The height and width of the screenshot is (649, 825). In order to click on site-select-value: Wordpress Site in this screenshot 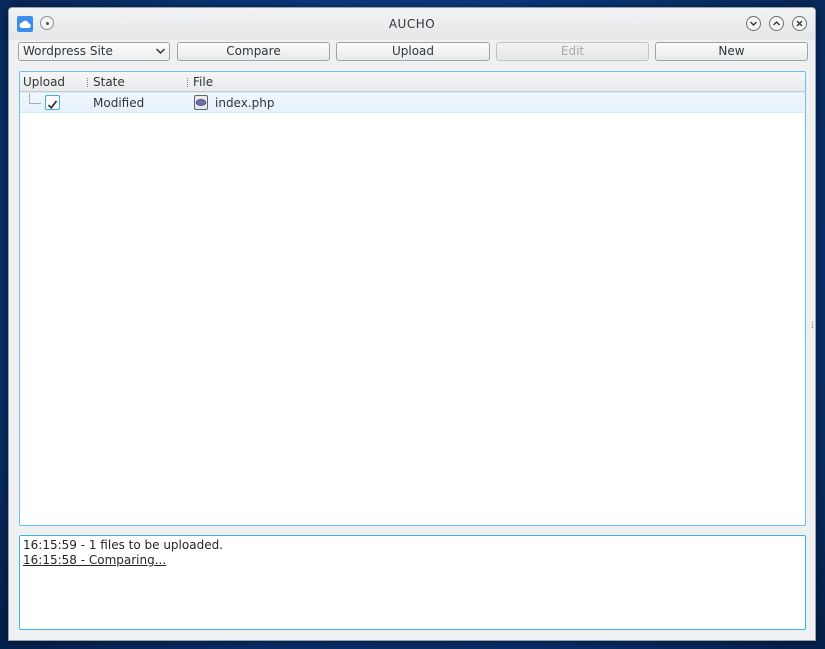, I will do `click(68, 51)`.